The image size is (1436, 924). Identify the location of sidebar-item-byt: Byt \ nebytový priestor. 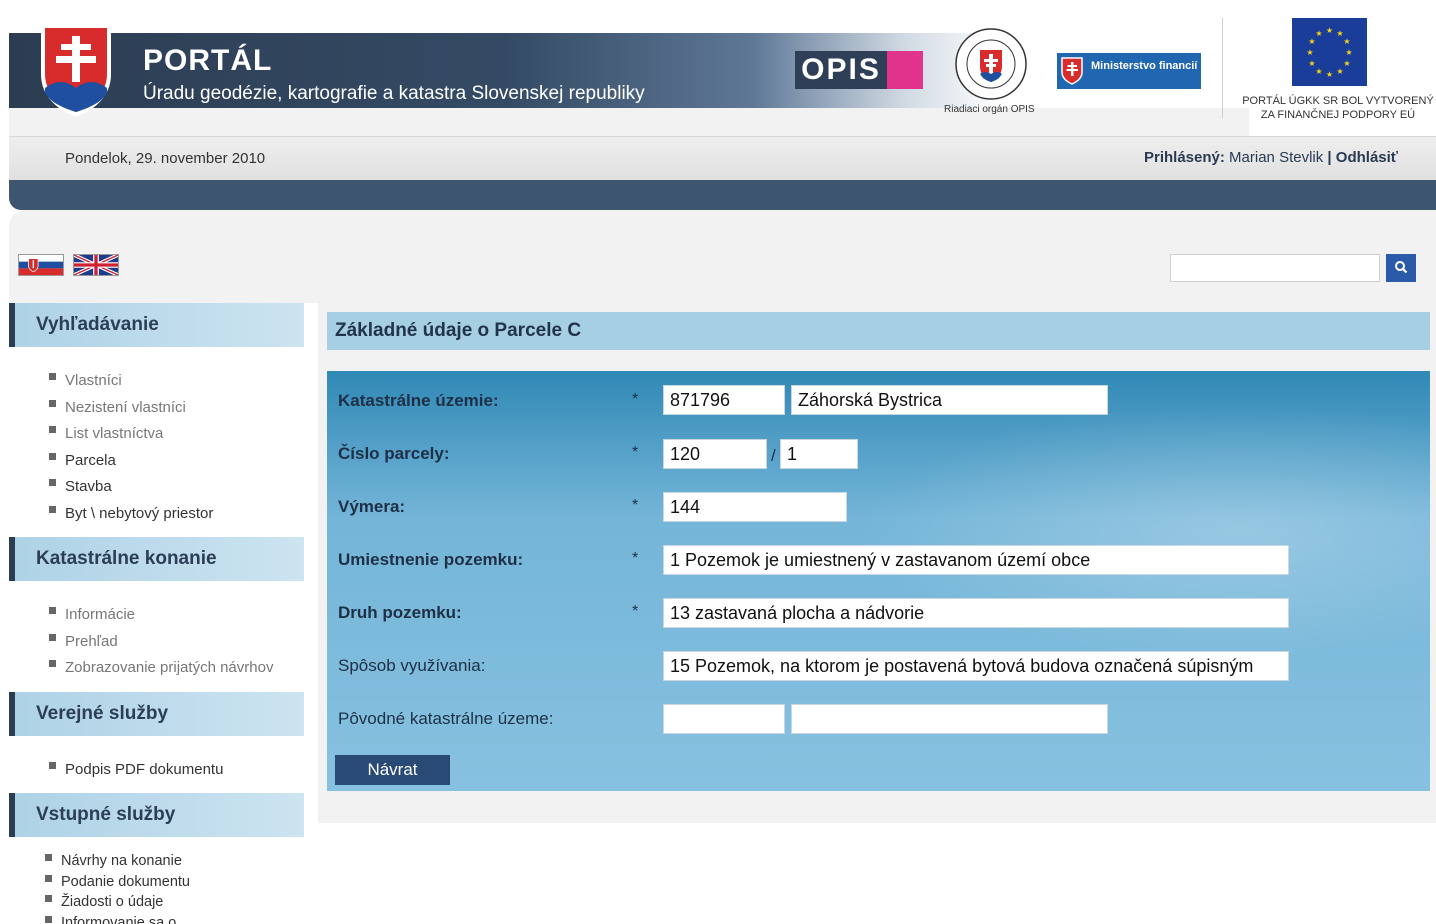
(176, 514).